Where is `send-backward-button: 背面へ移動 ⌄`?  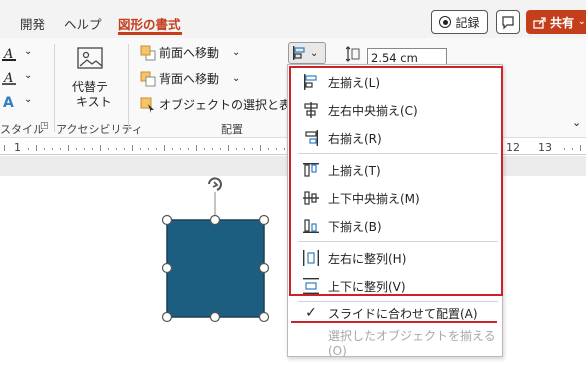 send-backward-button: 背面へ移動 ⌄ is located at coordinates (190, 78).